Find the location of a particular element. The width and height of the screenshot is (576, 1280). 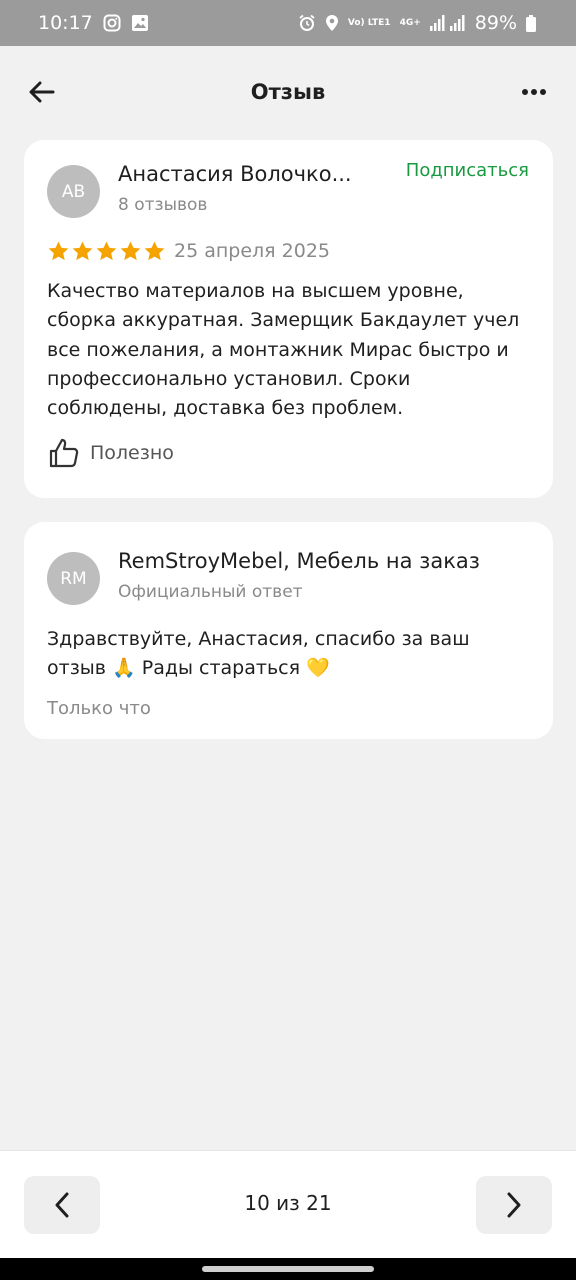

status-time: 10:17 is located at coordinates (65, 23).